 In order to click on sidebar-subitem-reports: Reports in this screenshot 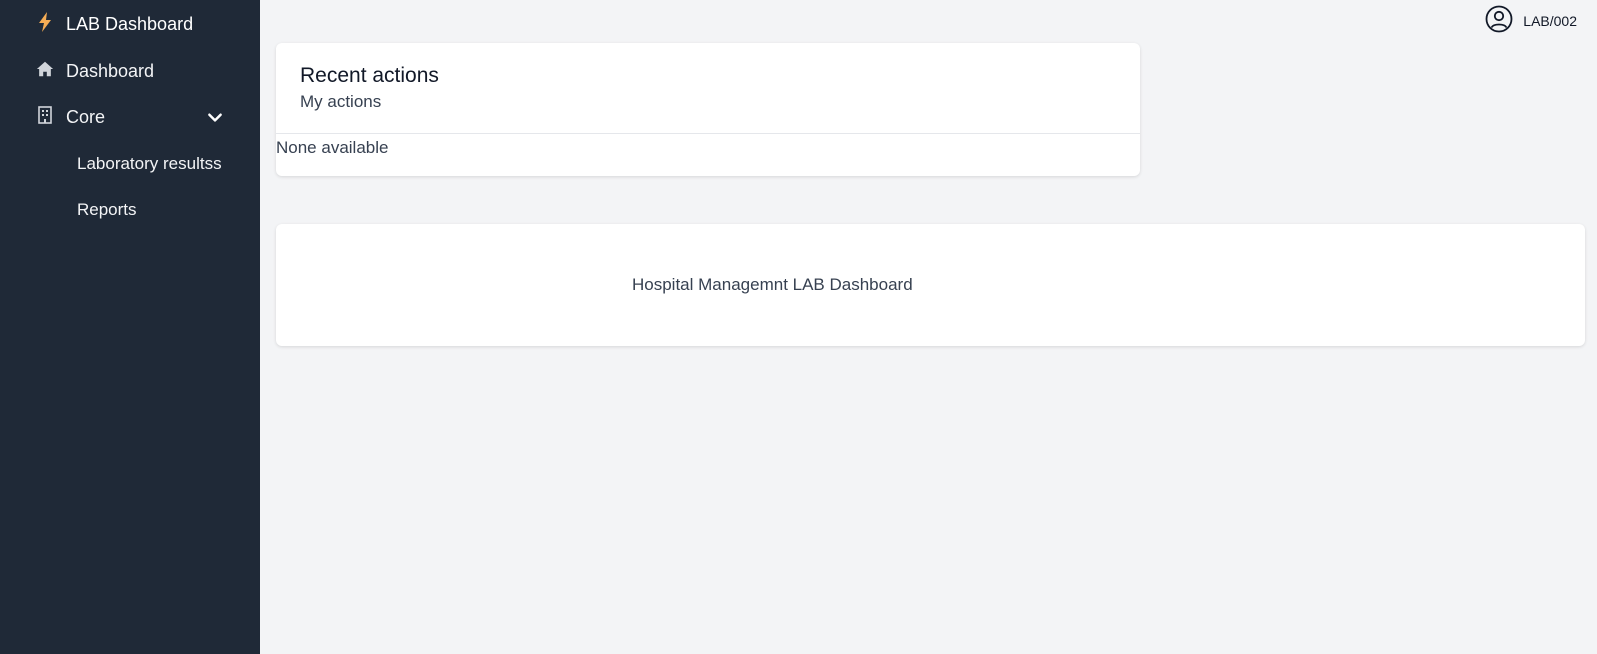, I will do `click(107, 210)`.